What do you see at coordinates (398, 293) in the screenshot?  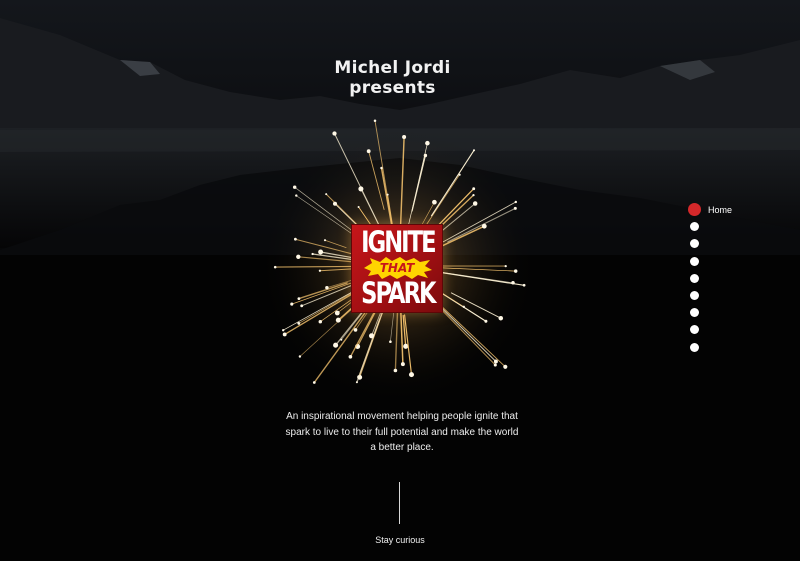 I see `logo-word-spark: SPARK` at bounding box center [398, 293].